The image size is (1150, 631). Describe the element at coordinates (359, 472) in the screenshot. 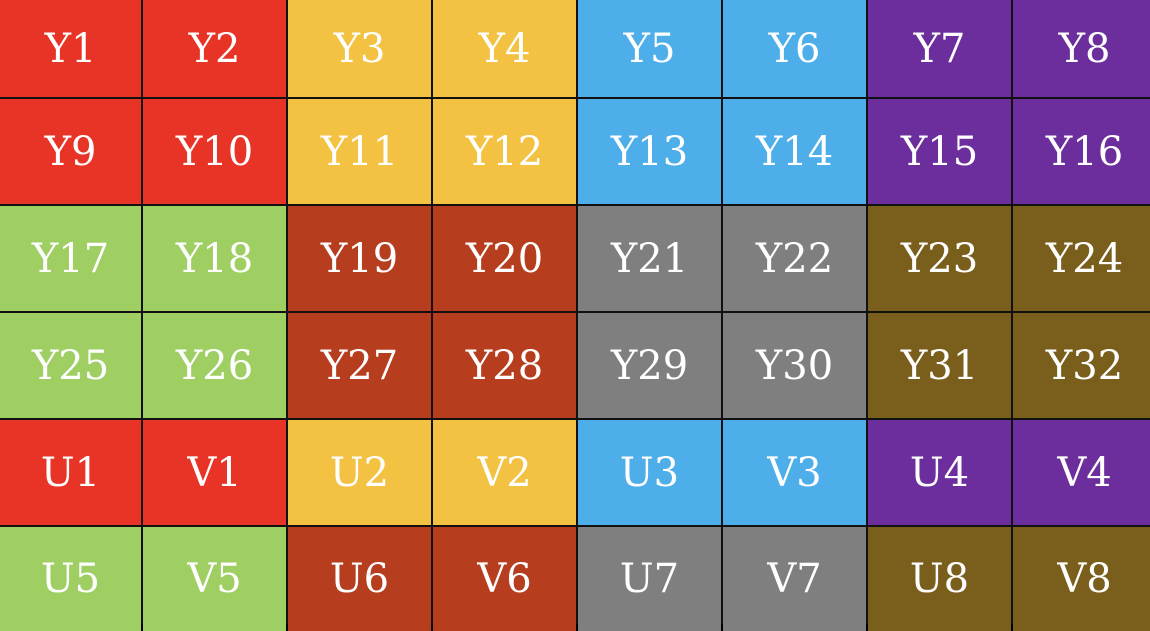

I see `grid-cell-u2: U2` at that location.